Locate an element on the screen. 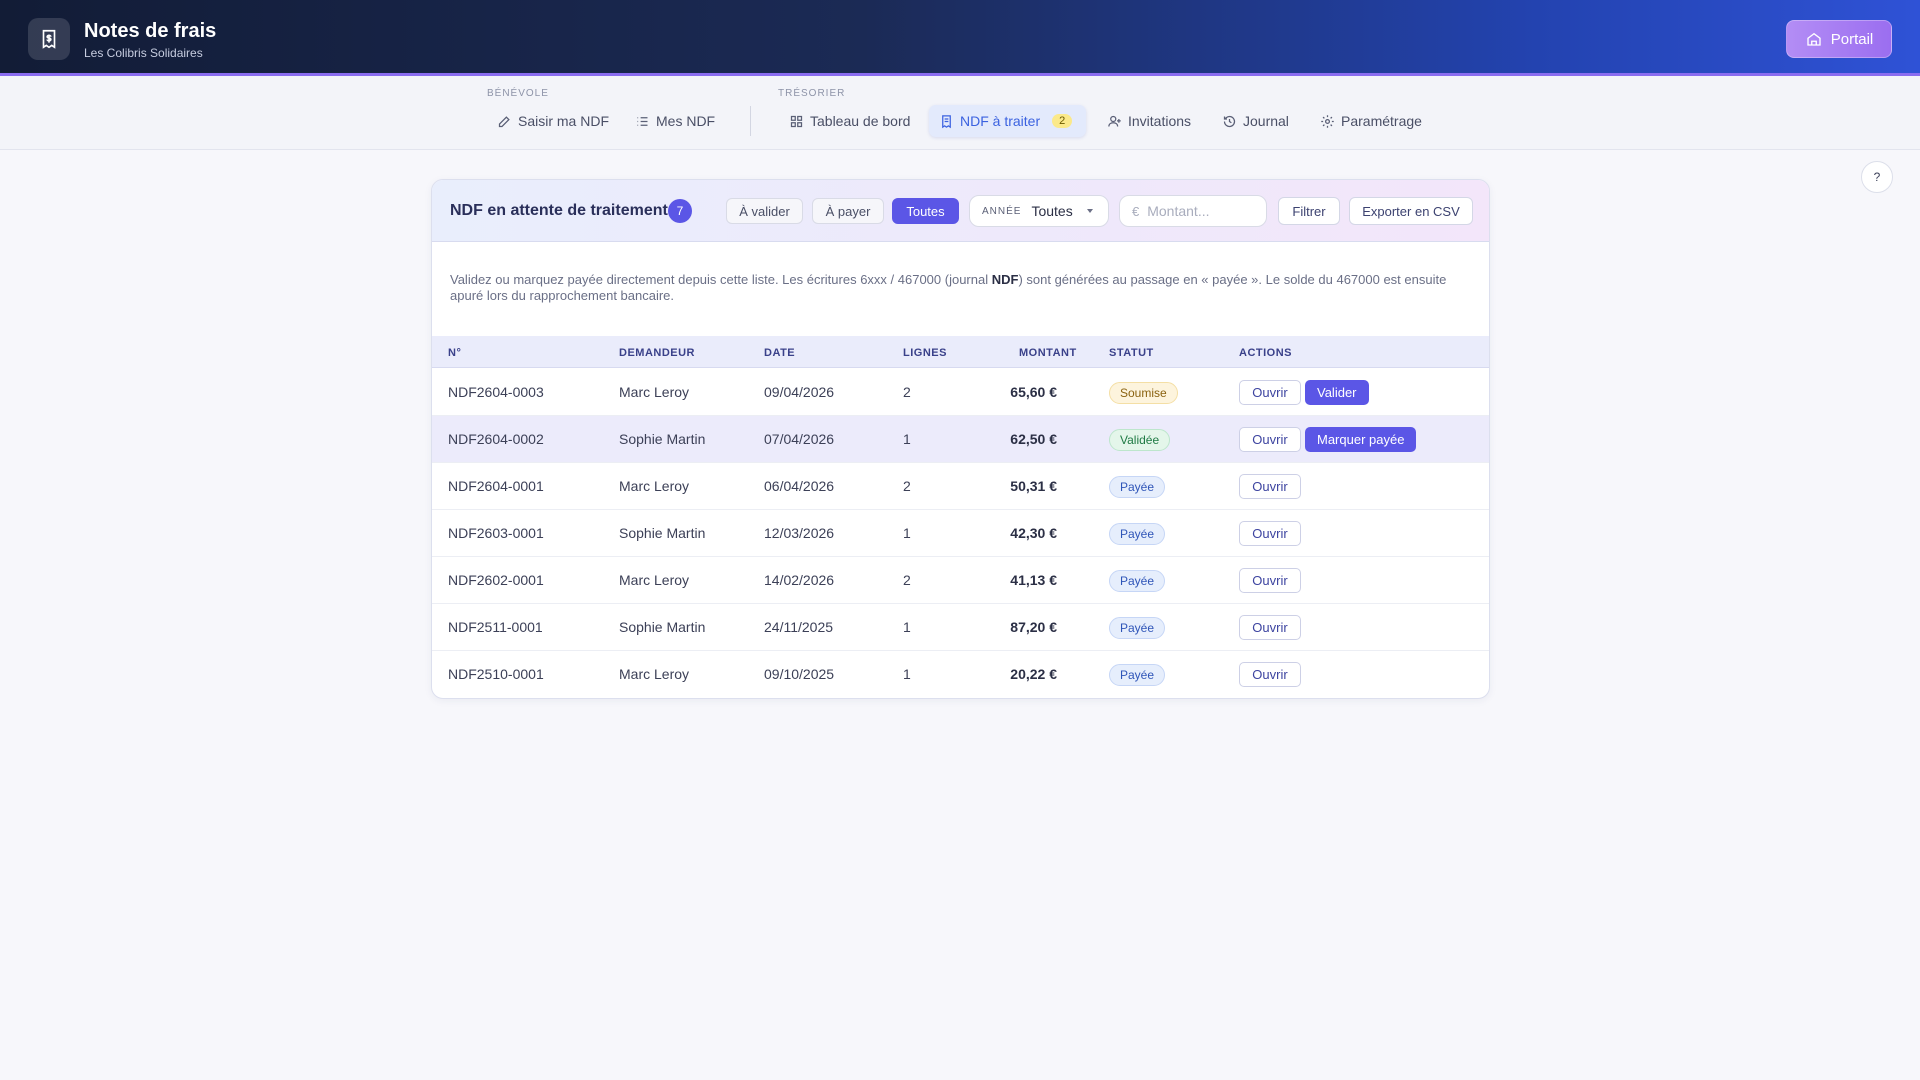 The width and height of the screenshot is (1920, 1080). validate-button: Valider is located at coordinates (1337, 392).